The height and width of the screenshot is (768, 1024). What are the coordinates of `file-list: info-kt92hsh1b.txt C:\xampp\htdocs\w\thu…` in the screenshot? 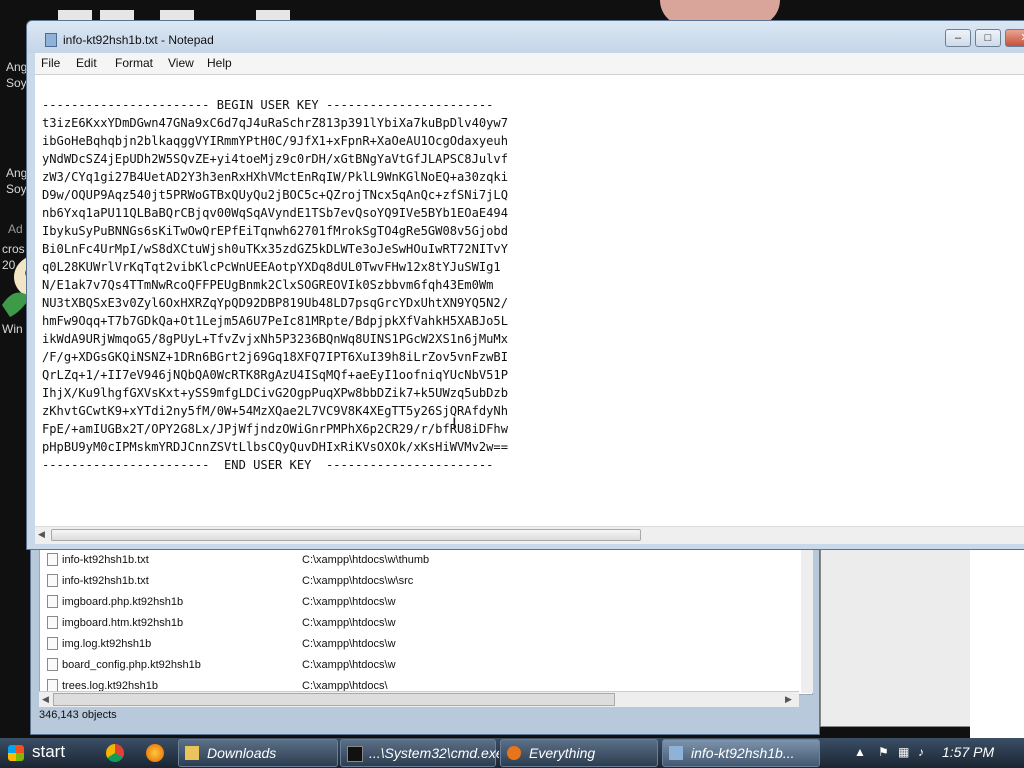 It's located at (426, 622).